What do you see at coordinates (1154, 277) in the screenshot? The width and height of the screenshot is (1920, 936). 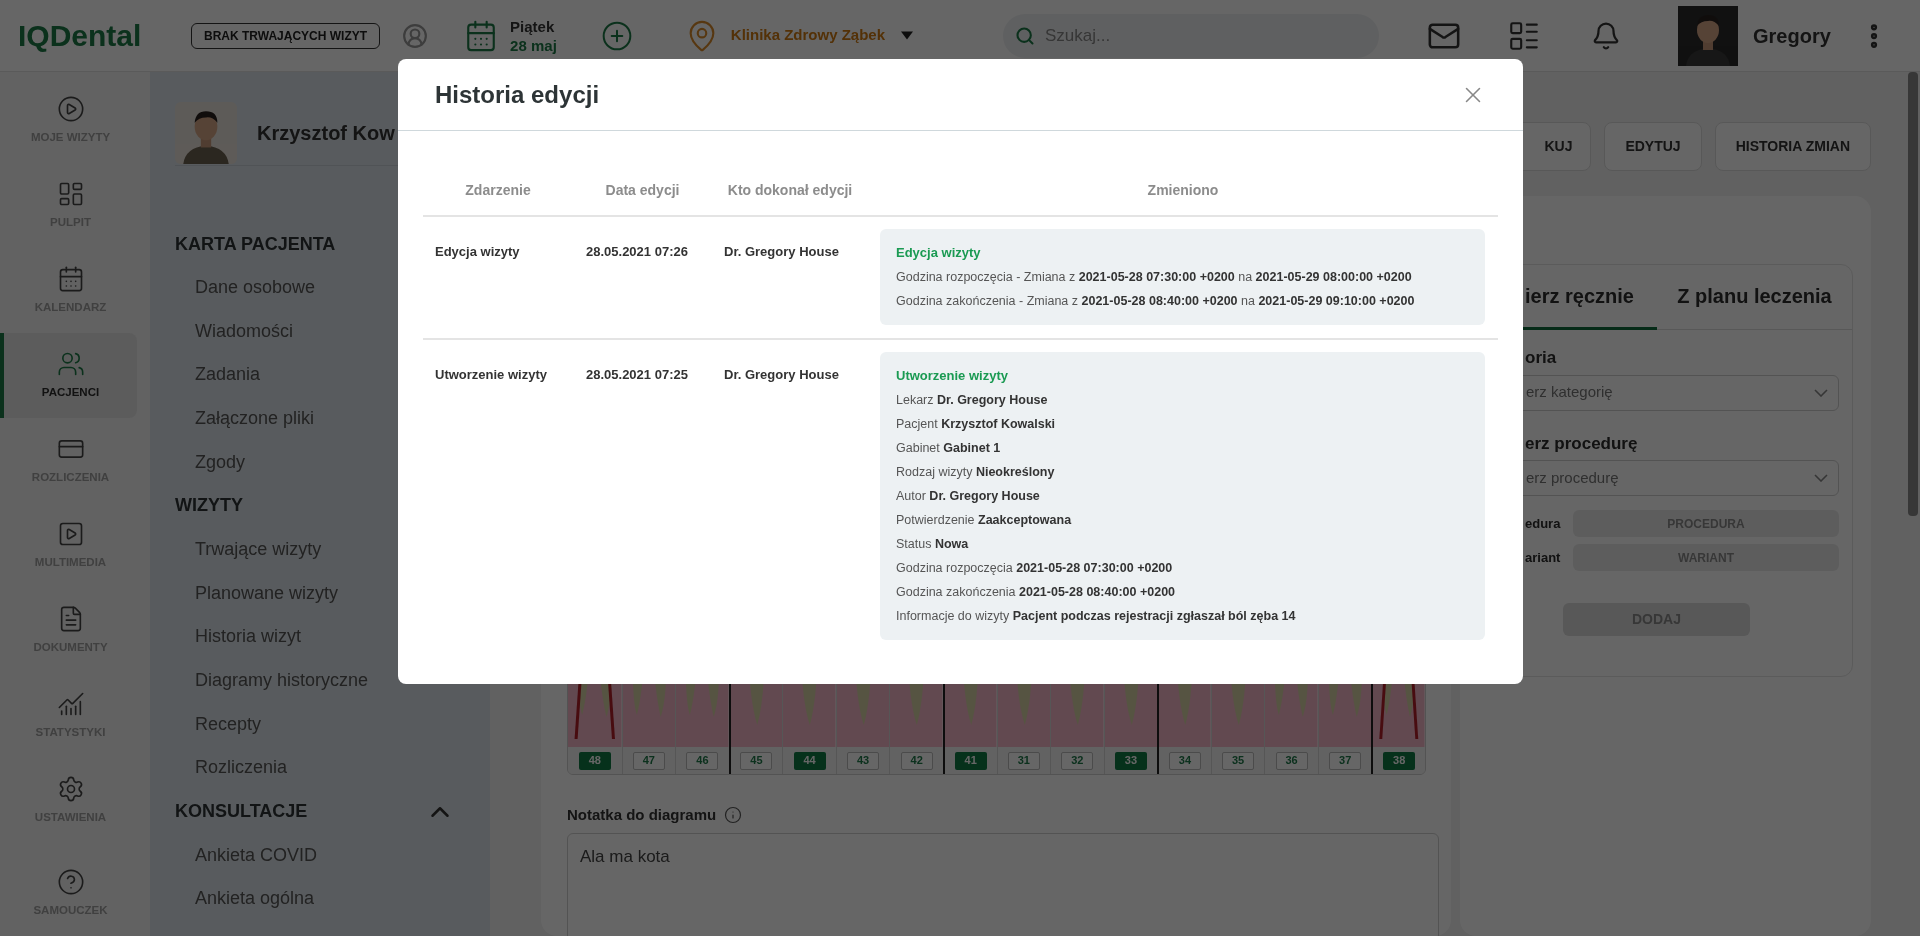 I see `change-line: Godzina rozpoczęcia - Zmiana z 2021-05-28 07:30:00 +0200 na 2021-05-29 08:00:00 +0200` at bounding box center [1154, 277].